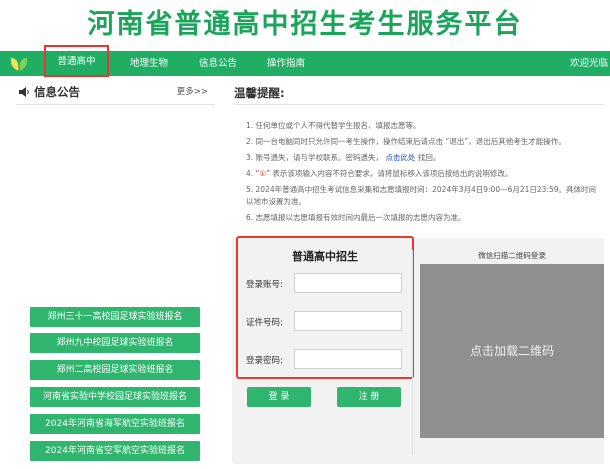  I want to click on nav-tab-xinxi-gonggao: 信息公告, so click(218, 63).